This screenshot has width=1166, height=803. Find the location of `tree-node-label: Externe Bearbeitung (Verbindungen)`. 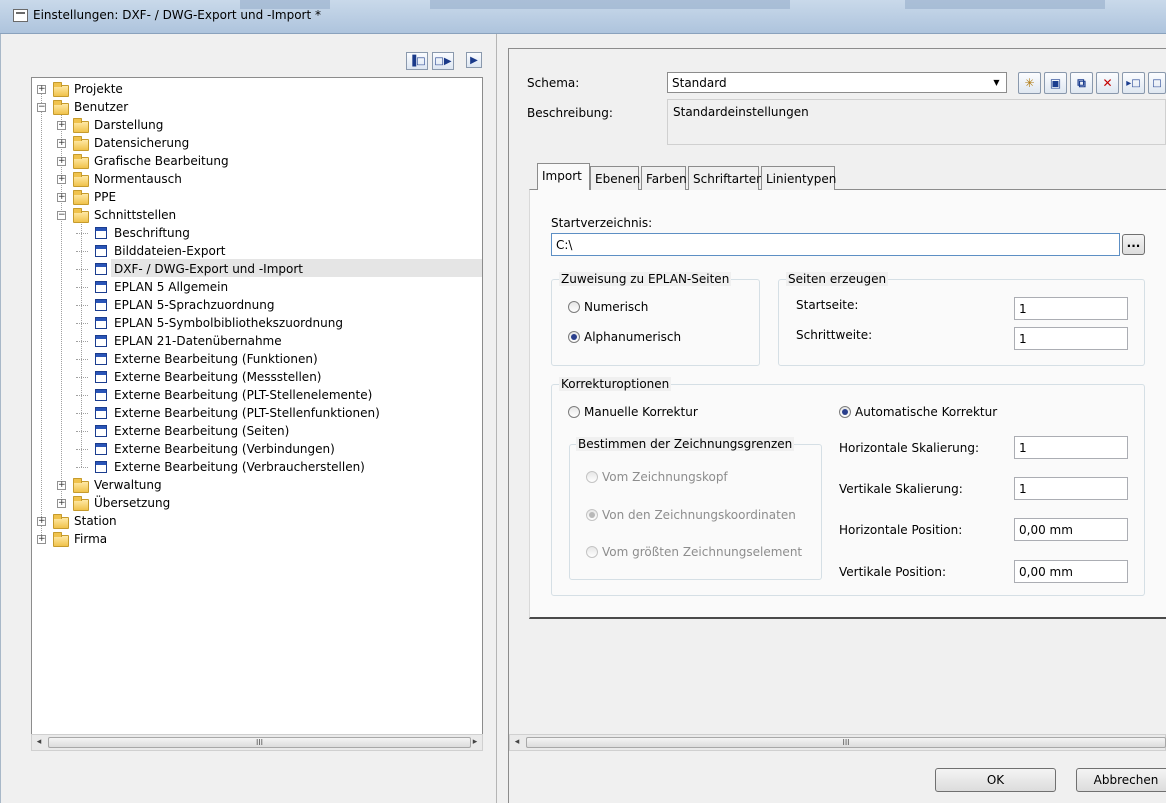

tree-node-label: Externe Bearbeitung (Verbindungen) is located at coordinates (224, 449).